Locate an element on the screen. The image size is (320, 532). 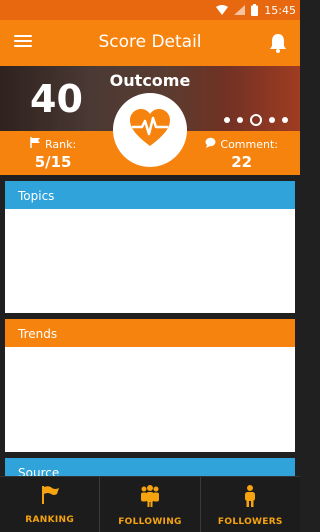
bell-icon is located at coordinates (278, 43).